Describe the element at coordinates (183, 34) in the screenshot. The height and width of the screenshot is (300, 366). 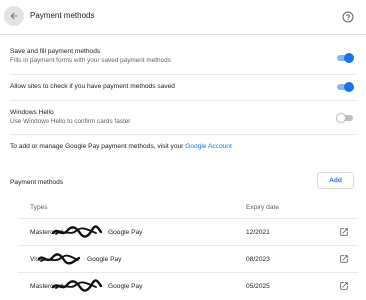
I see `header-divider` at that location.